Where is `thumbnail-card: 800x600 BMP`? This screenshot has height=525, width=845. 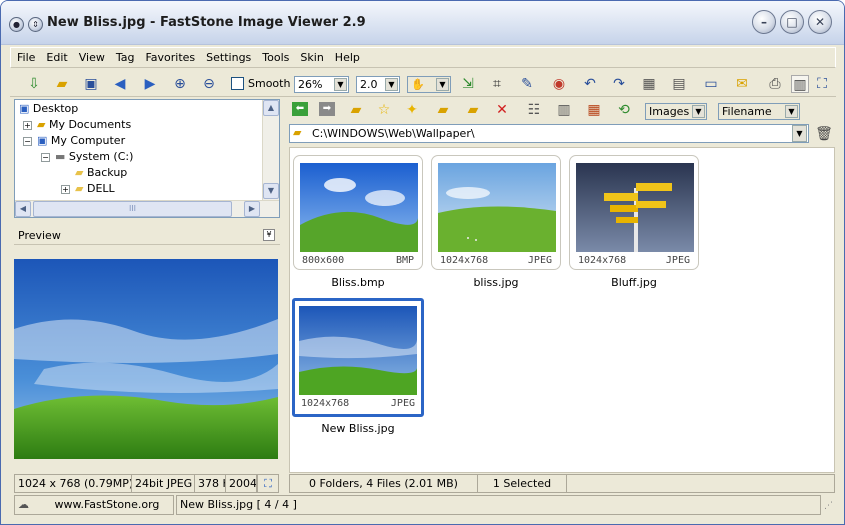 thumbnail-card: 800x600 BMP is located at coordinates (358, 212).